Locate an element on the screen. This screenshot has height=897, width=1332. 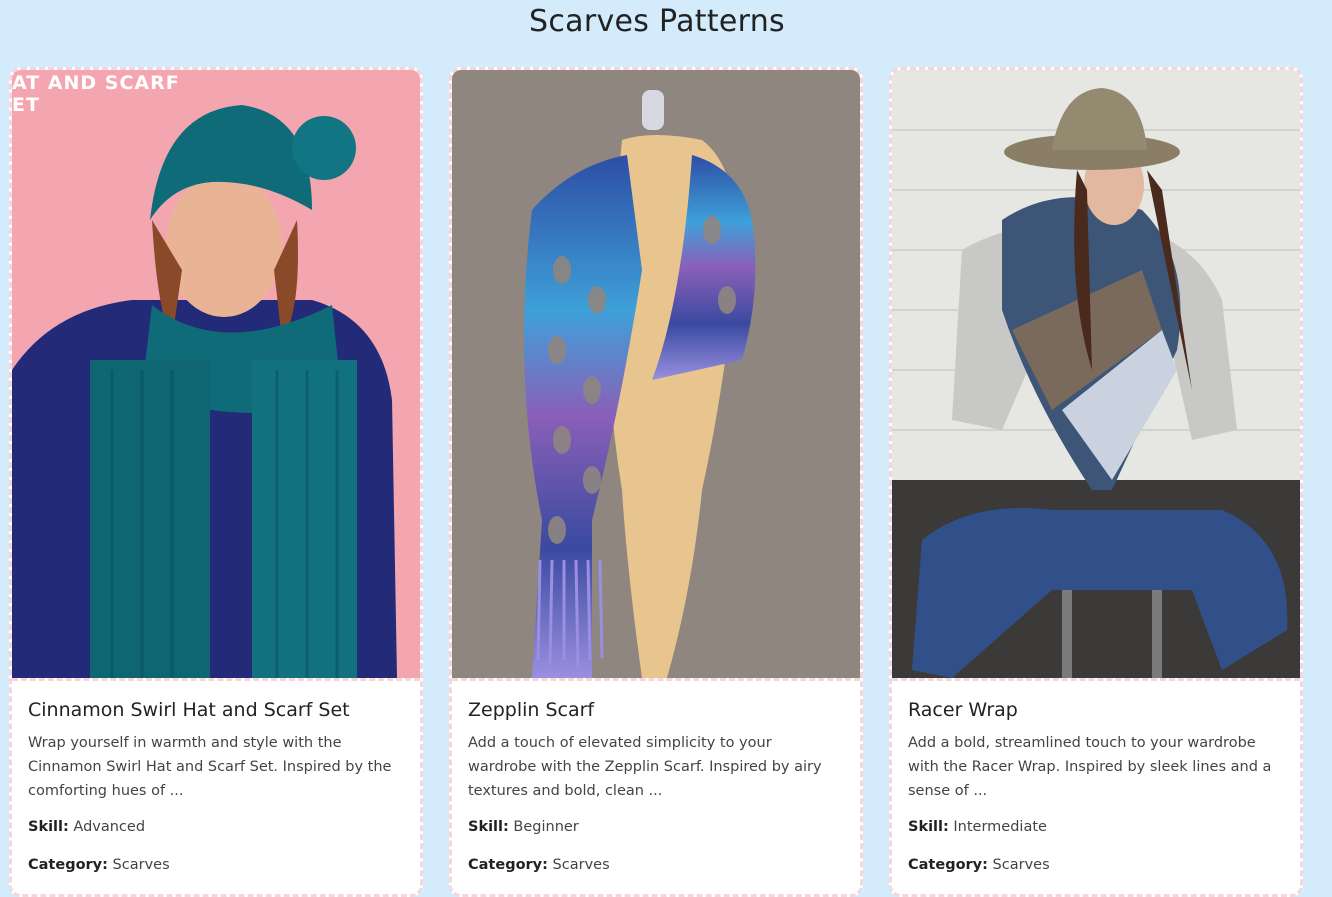
card-title: Zepplin Scarf is located at coordinates (656, 710).